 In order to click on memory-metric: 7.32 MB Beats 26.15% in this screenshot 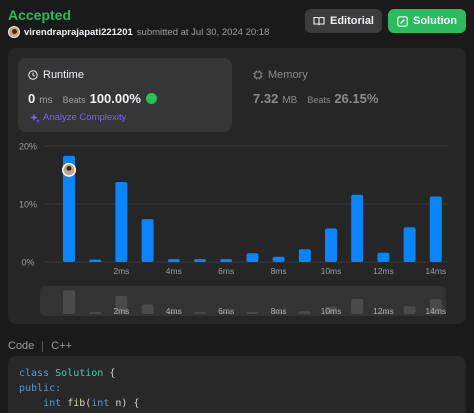, I will do `click(315, 98)`.